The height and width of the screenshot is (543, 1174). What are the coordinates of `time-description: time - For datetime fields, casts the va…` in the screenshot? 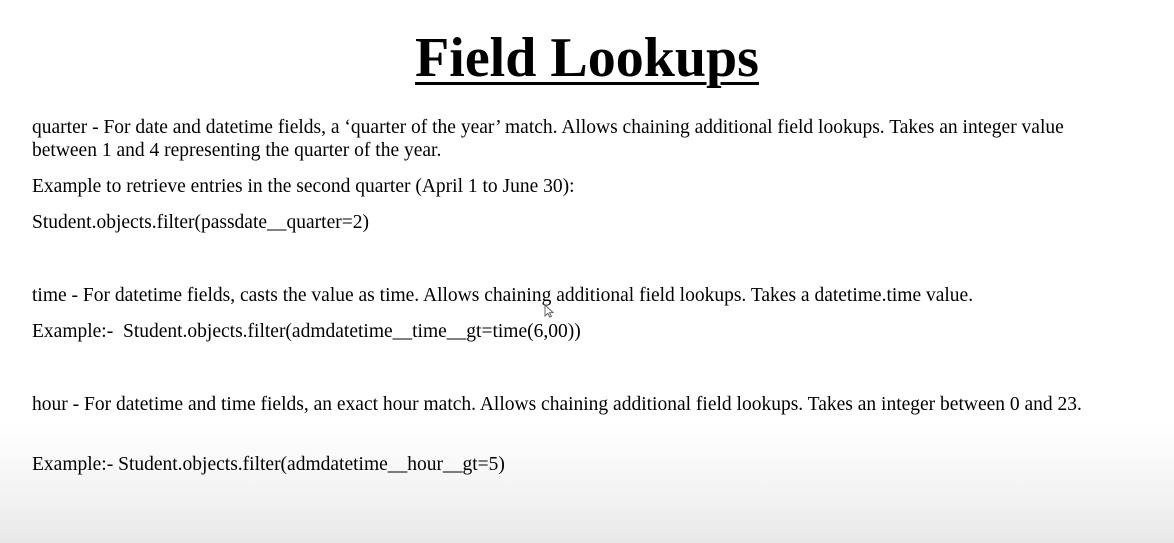 It's located at (503, 295).